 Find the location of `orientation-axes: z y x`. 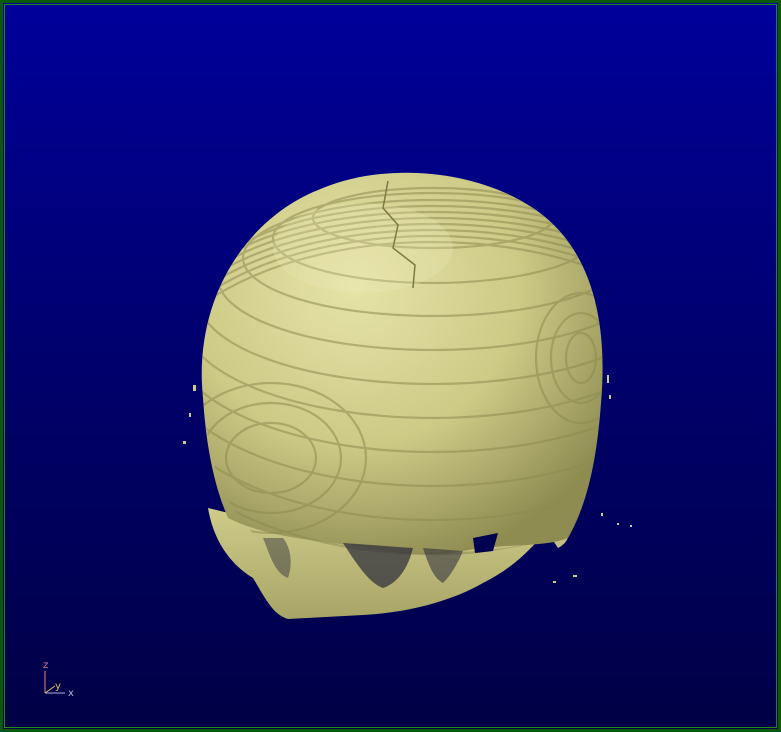

orientation-axes: z y x is located at coordinates (58, 679).